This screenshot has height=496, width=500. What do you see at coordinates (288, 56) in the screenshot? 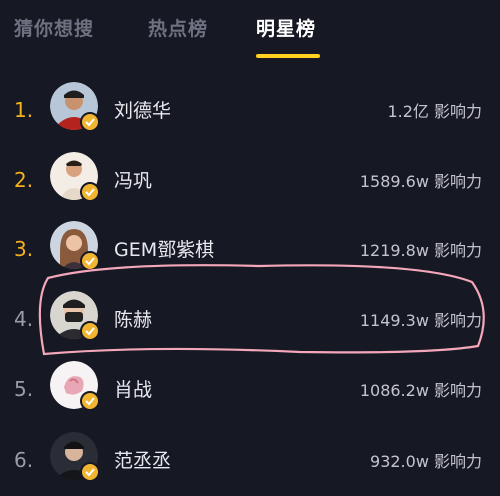
I see `active-tab-indicator` at bounding box center [288, 56].